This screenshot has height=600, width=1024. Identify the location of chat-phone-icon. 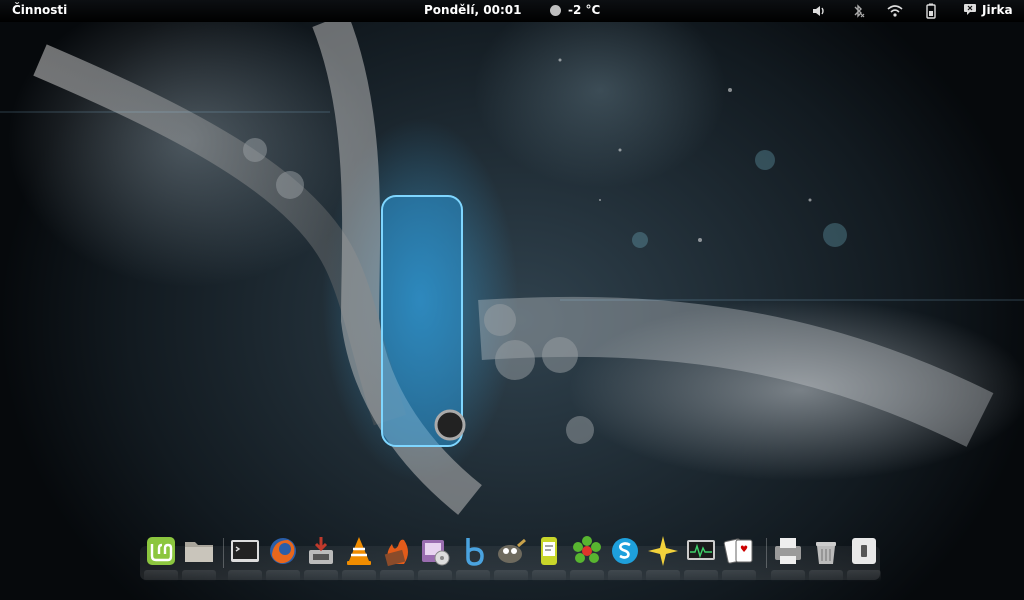
(549, 551).